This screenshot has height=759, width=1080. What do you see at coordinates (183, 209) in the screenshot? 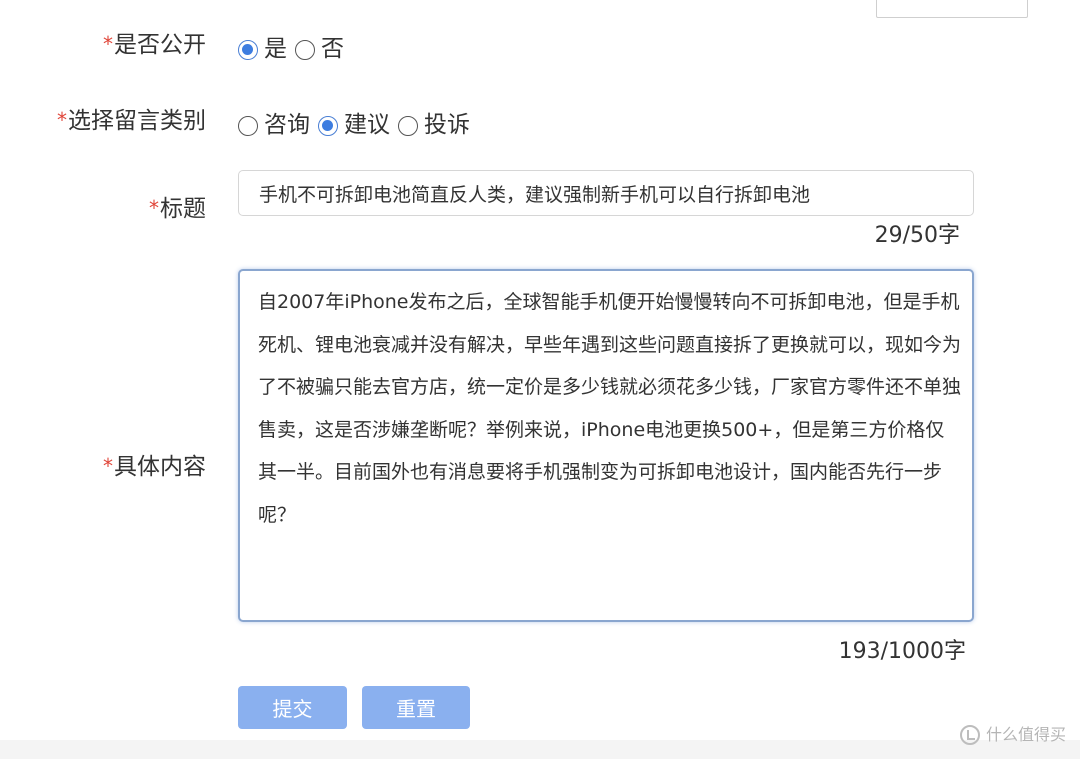
I see `title-label-text: 标题` at bounding box center [183, 209].